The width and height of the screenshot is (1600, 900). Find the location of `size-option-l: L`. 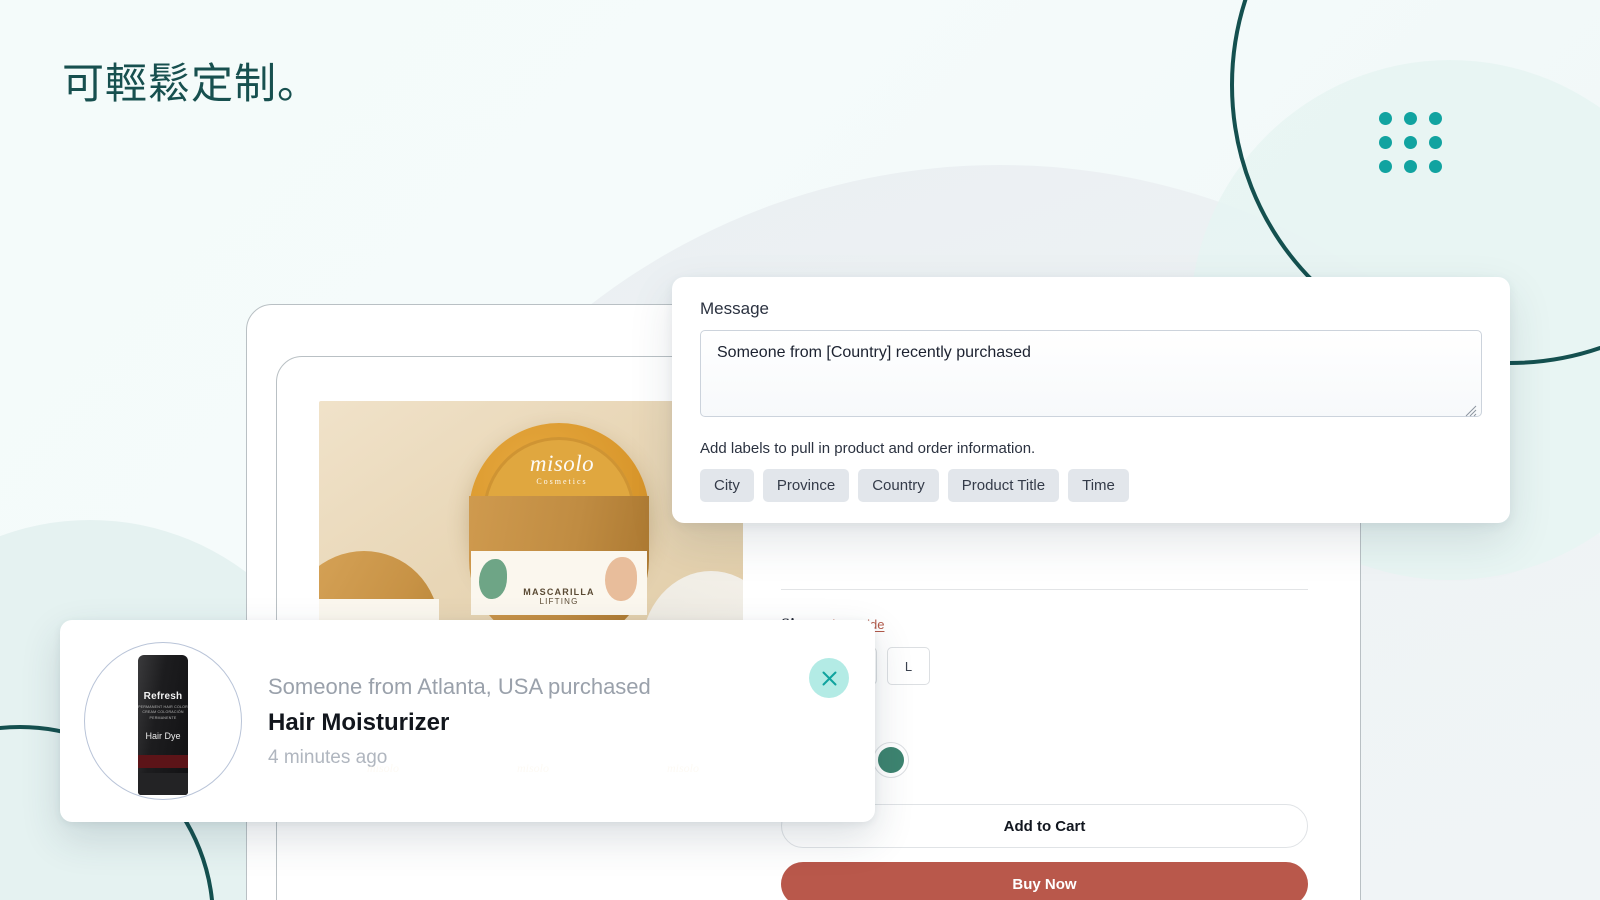

size-option-l: L is located at coordinates (908, 666).